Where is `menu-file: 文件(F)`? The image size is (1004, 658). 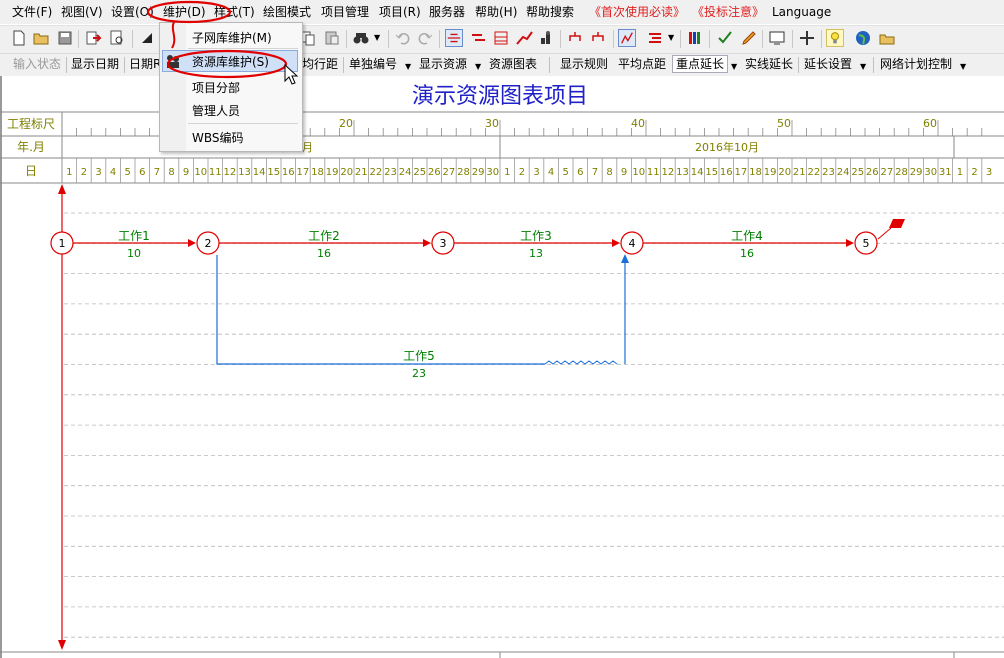 menu-file: 文件(F) is located at coordinates (32, 12).